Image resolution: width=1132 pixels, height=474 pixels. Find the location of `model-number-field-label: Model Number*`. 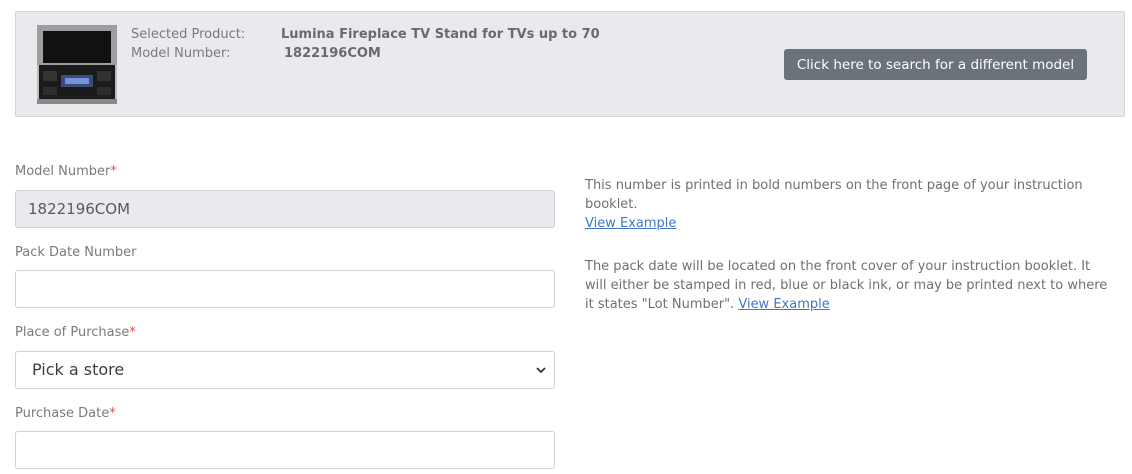

model-number-field-label: Model Number* is located at coordinates (66, 171).